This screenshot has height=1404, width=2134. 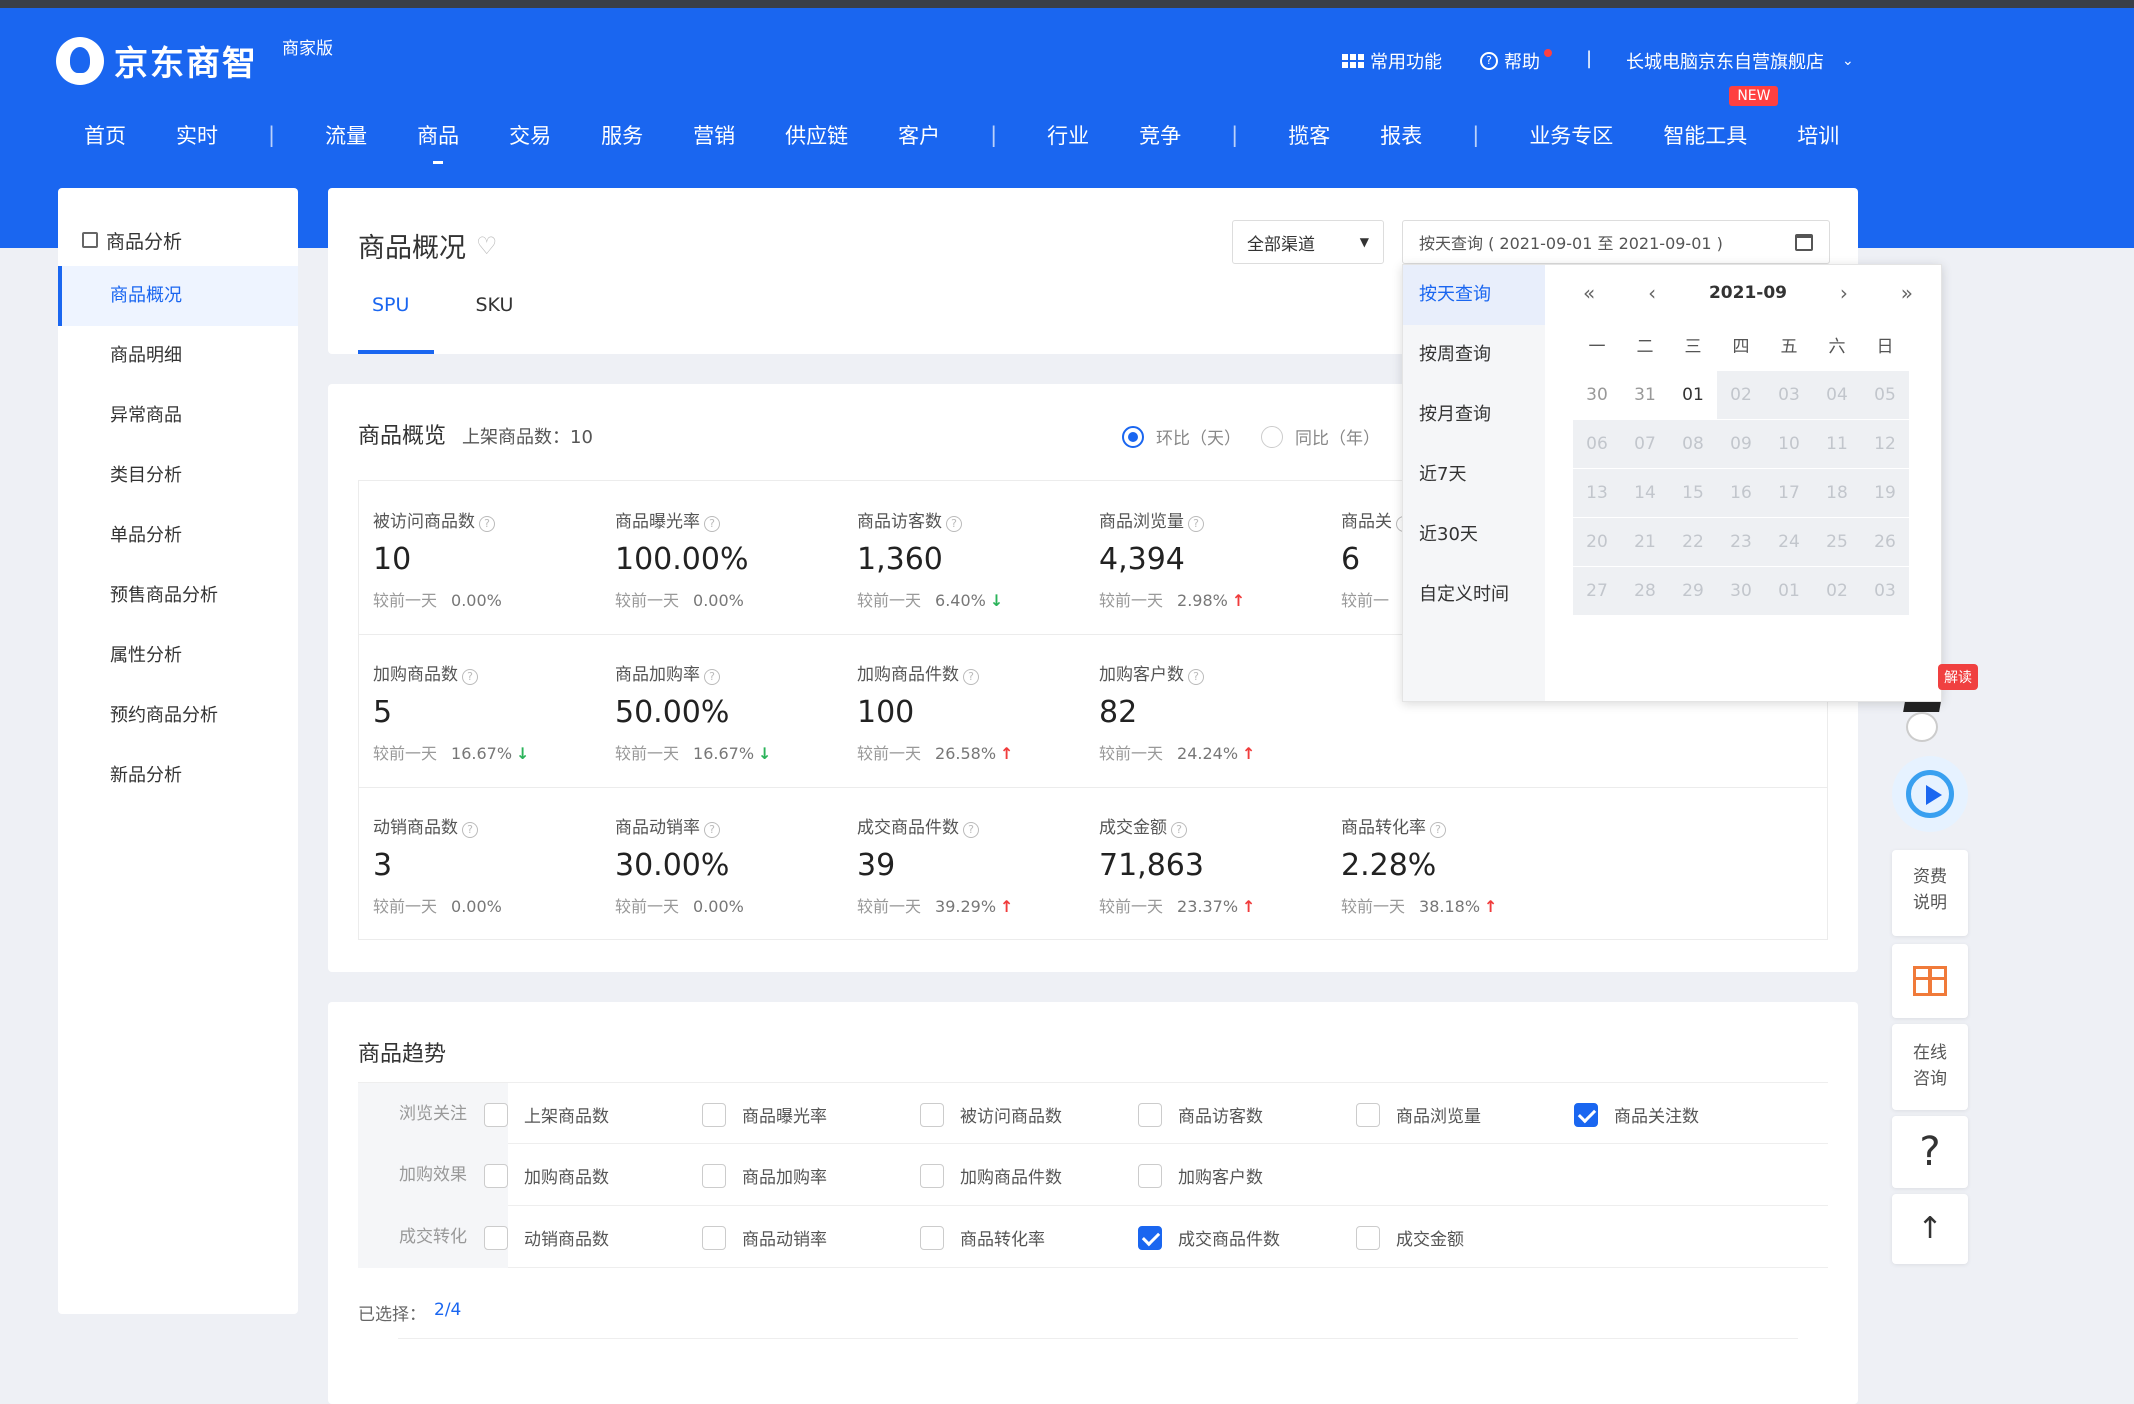 I want to click on video-play-icon, so click(x=1930, y=794).